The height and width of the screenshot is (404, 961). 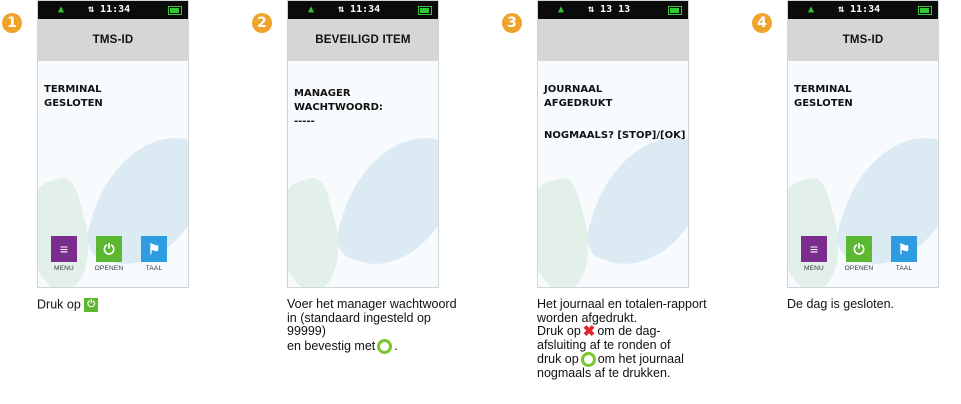 What do you see at coordinates (262, 23) in the screenshot?
I see `step-number-badge: 2` at bounding box center [262, 23].